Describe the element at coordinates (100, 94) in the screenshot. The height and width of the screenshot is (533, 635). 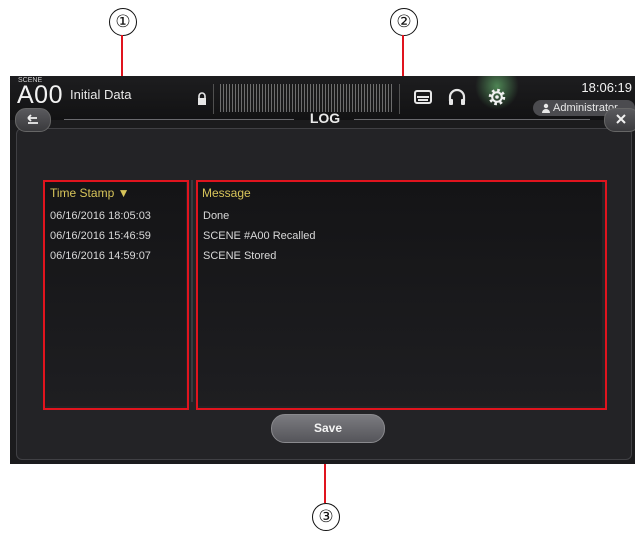
I see `scene-title: Initial Data` at that location.